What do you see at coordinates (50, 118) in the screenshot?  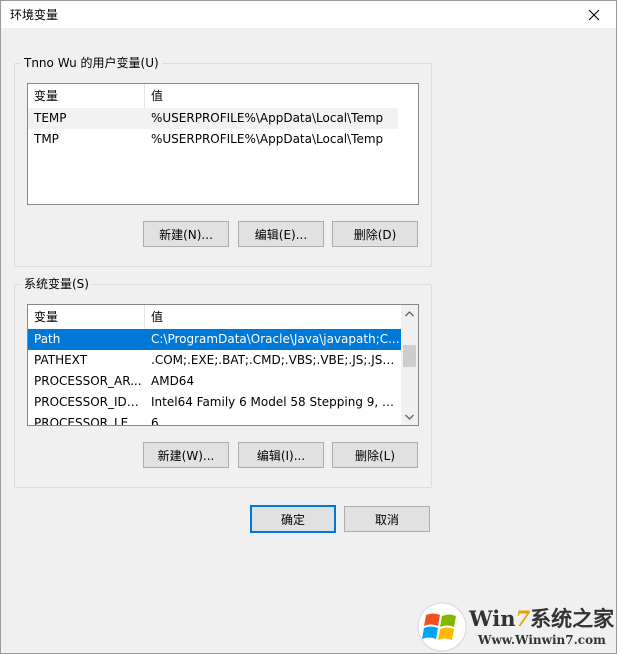 I see `variable-name: TEMP` at bounding box center [50, 118].